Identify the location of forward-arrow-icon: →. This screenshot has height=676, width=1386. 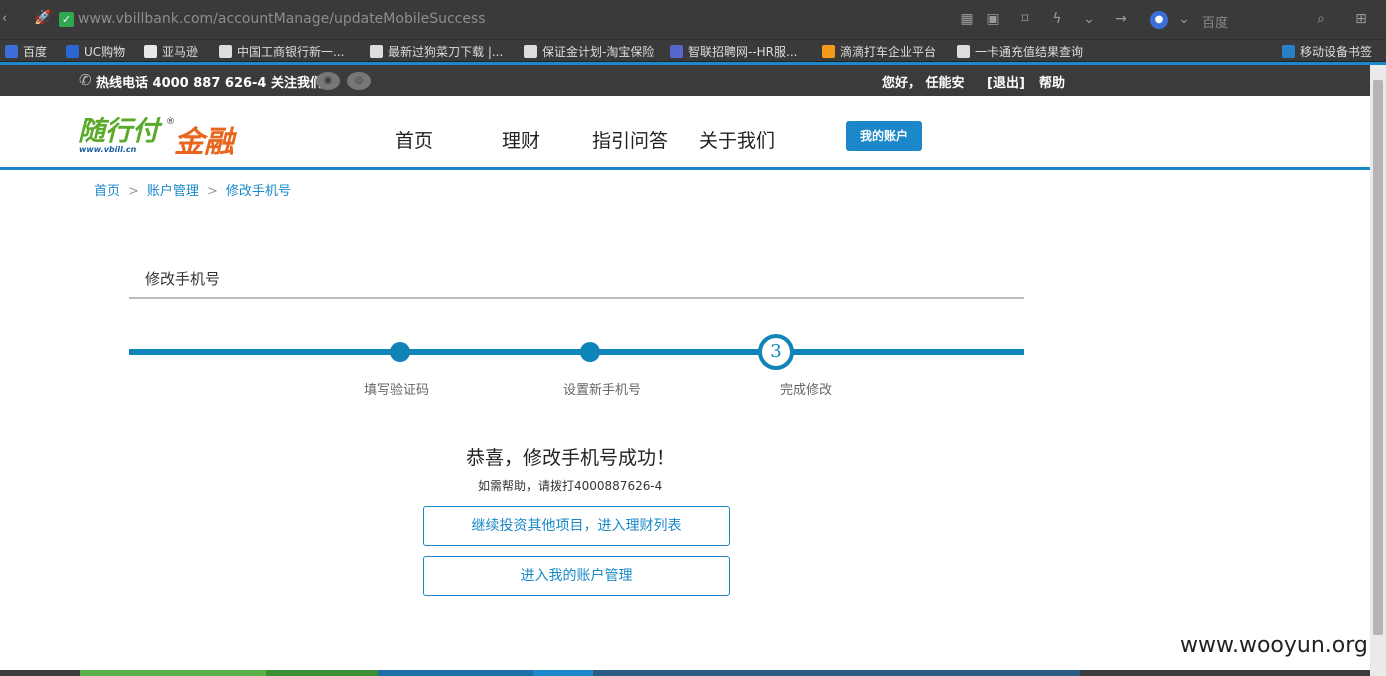
(1121, 19).